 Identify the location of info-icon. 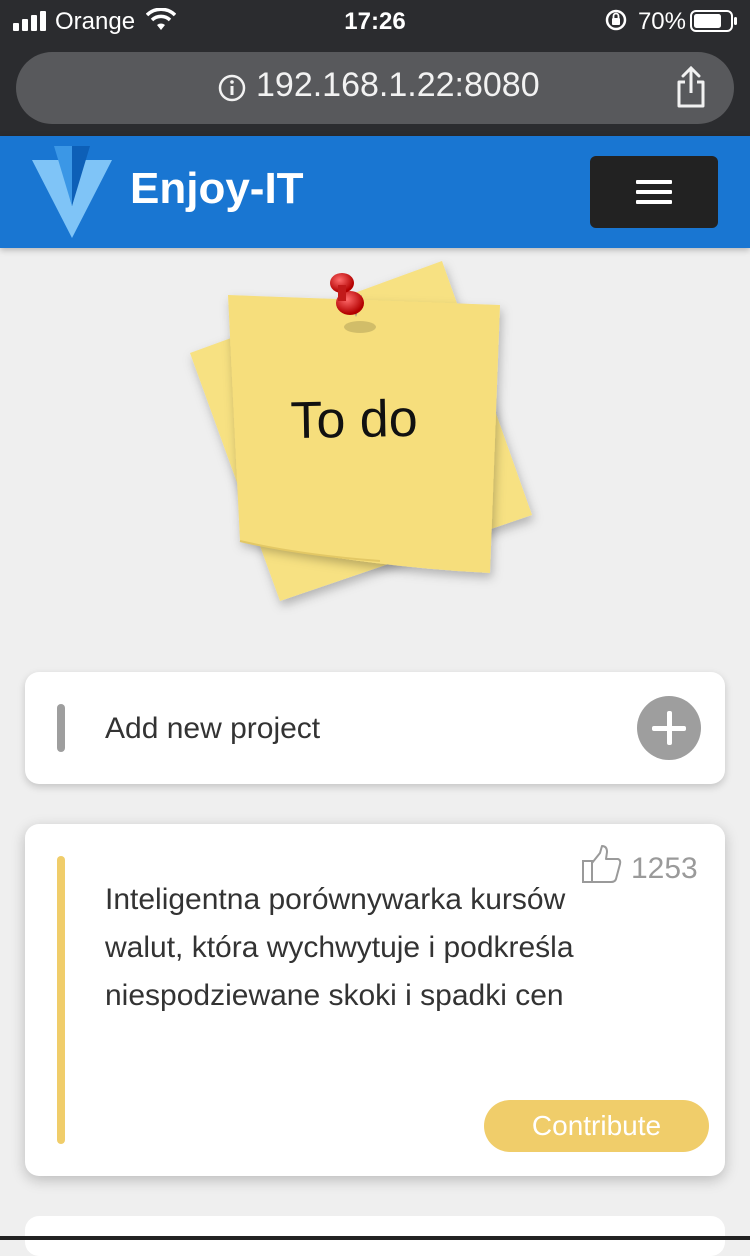
(232, 88).